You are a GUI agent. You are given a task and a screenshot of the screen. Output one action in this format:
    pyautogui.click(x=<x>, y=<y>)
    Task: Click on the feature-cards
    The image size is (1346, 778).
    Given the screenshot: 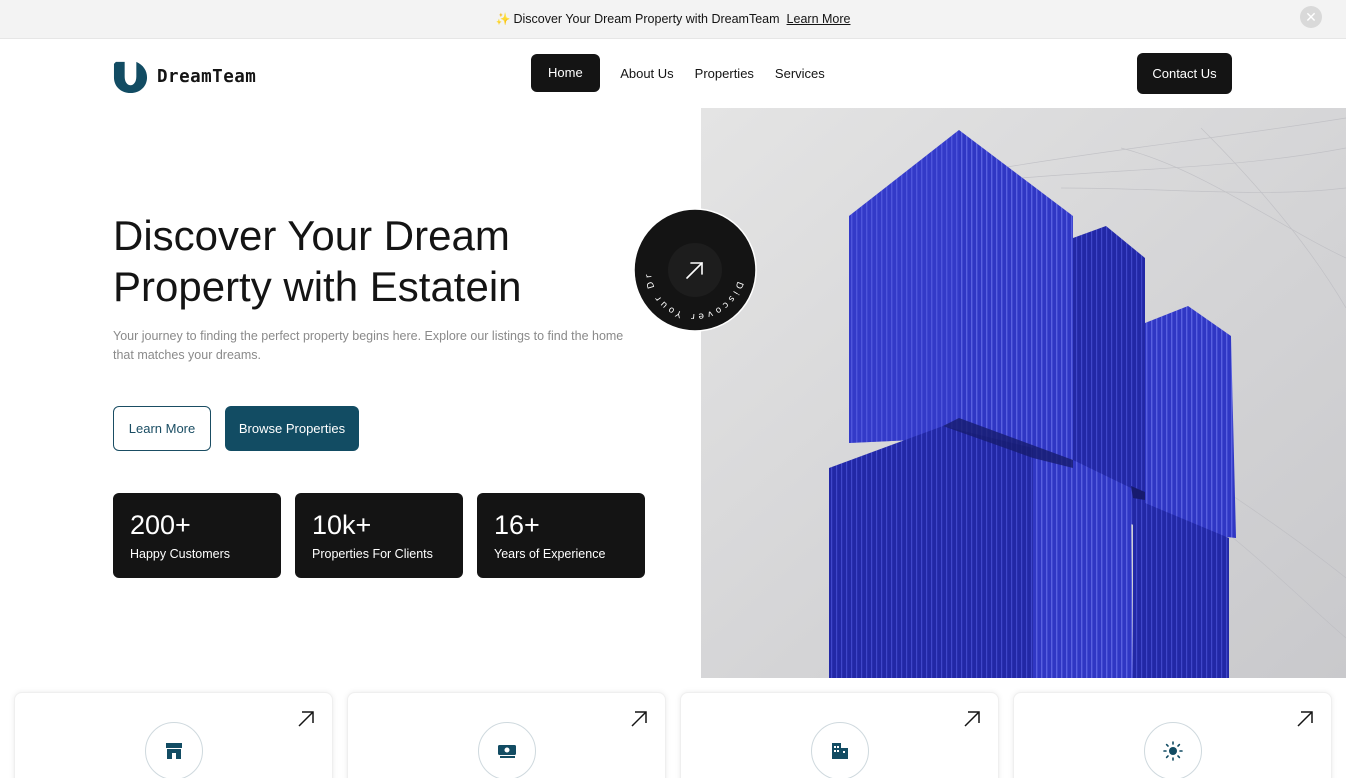 What is the action you would take?
    pyautogui.click(x=680, y=735)
    